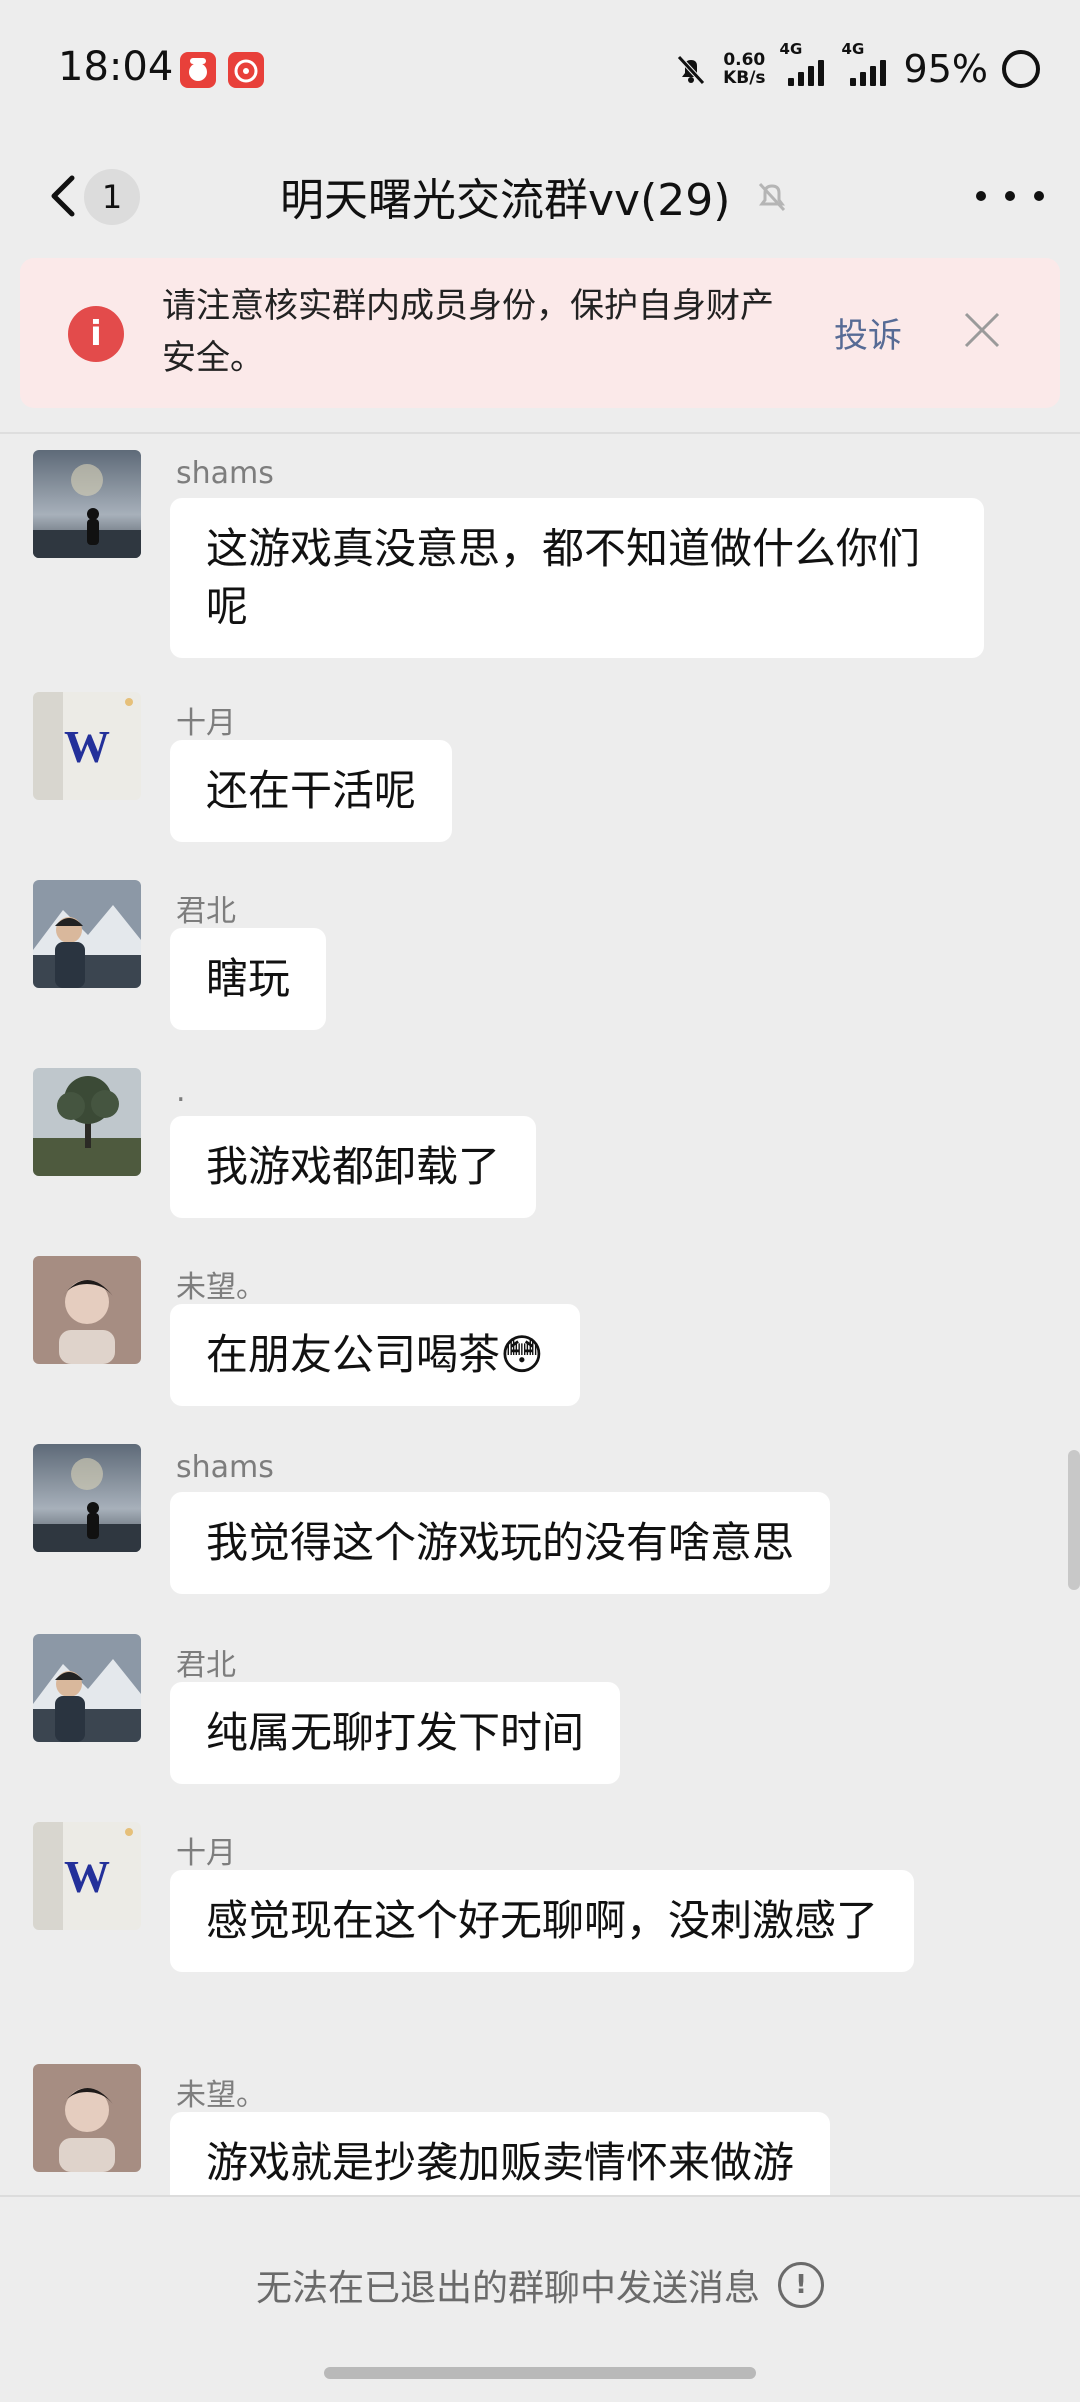 The width and height of the screenshot is (1080, 2402). Describe the element at coordinates (691, 70) in the screenshot. I see `mute-bell-icon` at that location.